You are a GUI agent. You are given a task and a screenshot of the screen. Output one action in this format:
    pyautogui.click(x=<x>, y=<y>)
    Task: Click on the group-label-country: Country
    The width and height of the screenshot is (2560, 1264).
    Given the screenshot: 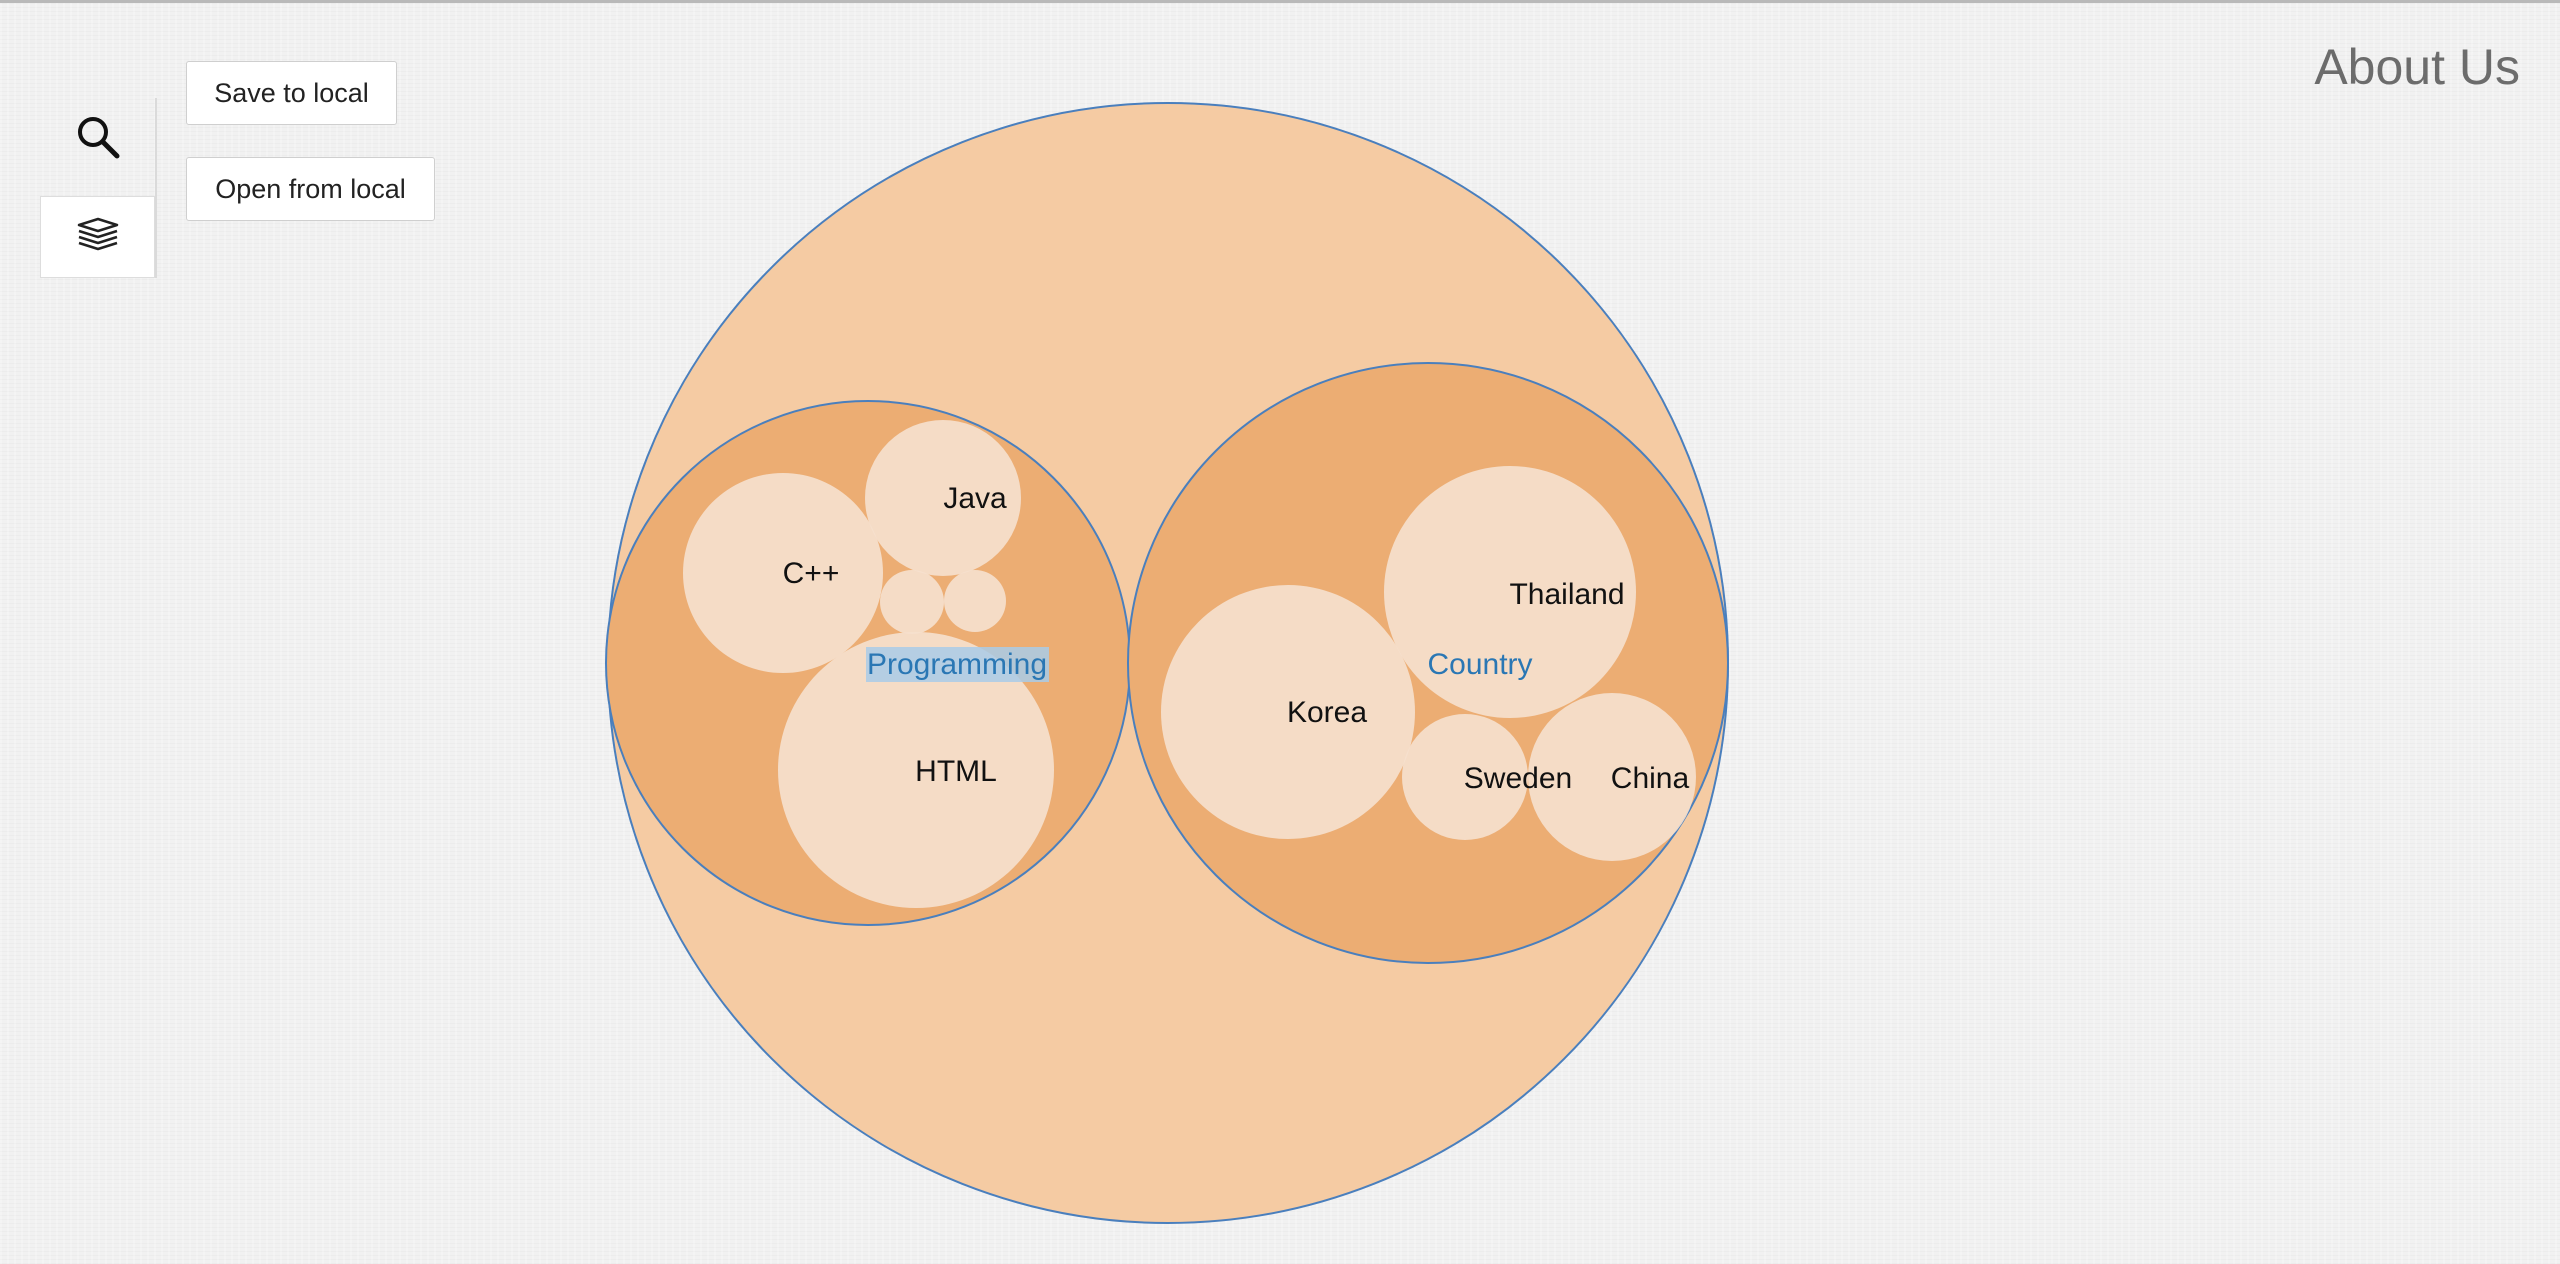 What is the action you would take?
    pyautogui.click(x=1479, y=664)
    